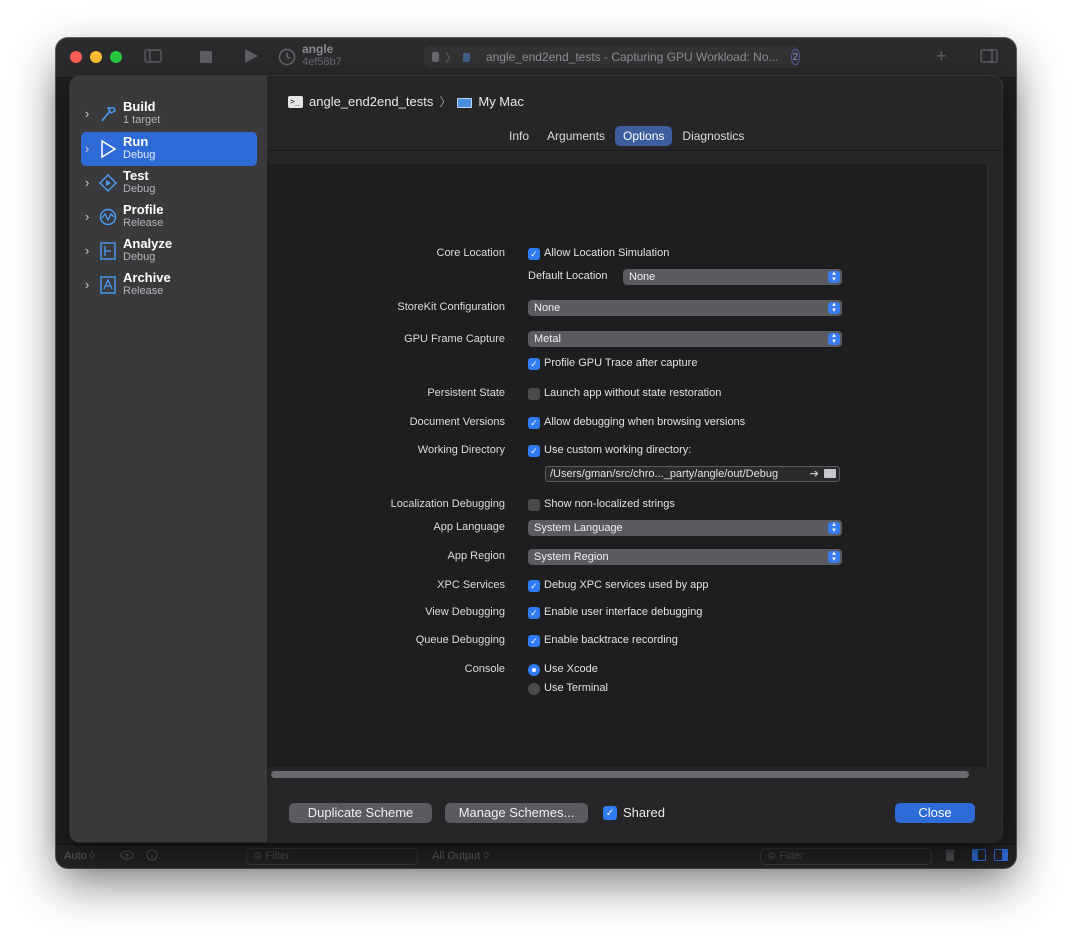 The height and width of the screenshot is (942, 1072). Describe the element at coordinates (979, 856) in the screenshot. I see `split-left-icon` at that location.